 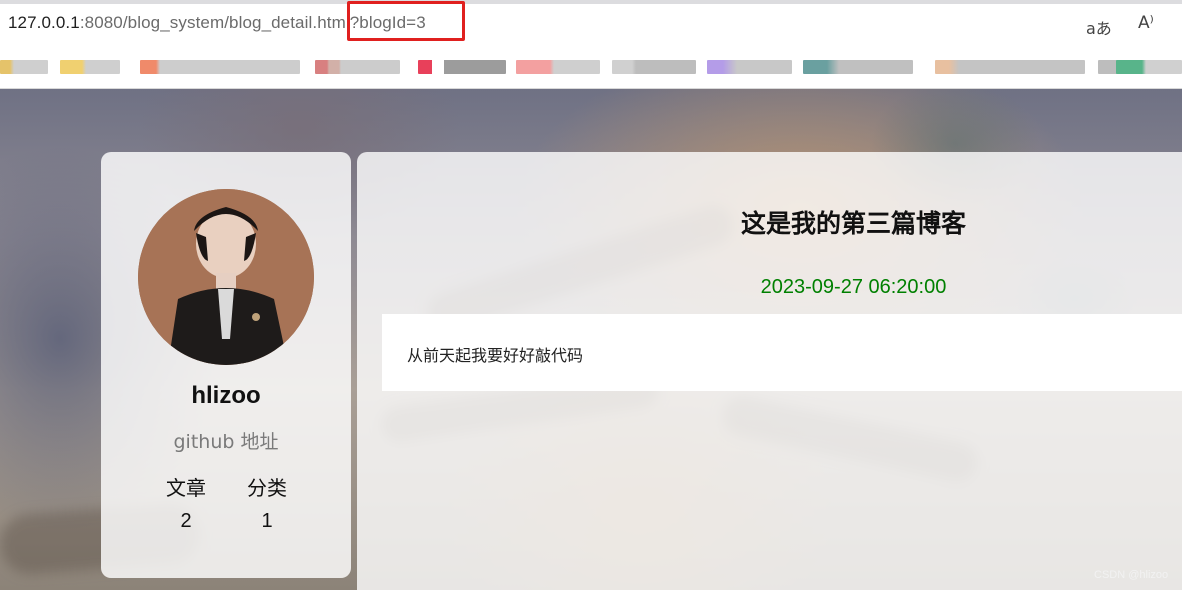 I want to click on blog-content-box: 从前天起我要好好敲代码, so click(x=782, y=352).